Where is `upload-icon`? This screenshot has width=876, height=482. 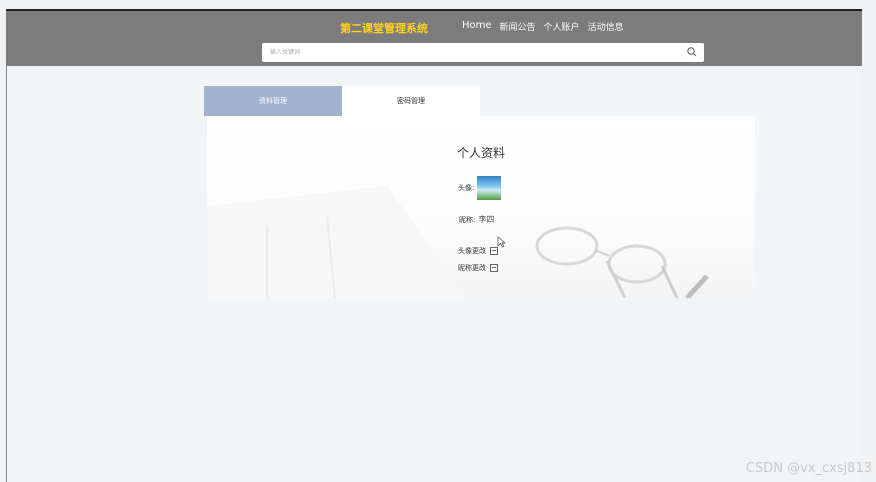
upload-icon is located at coordinates (494, 251).